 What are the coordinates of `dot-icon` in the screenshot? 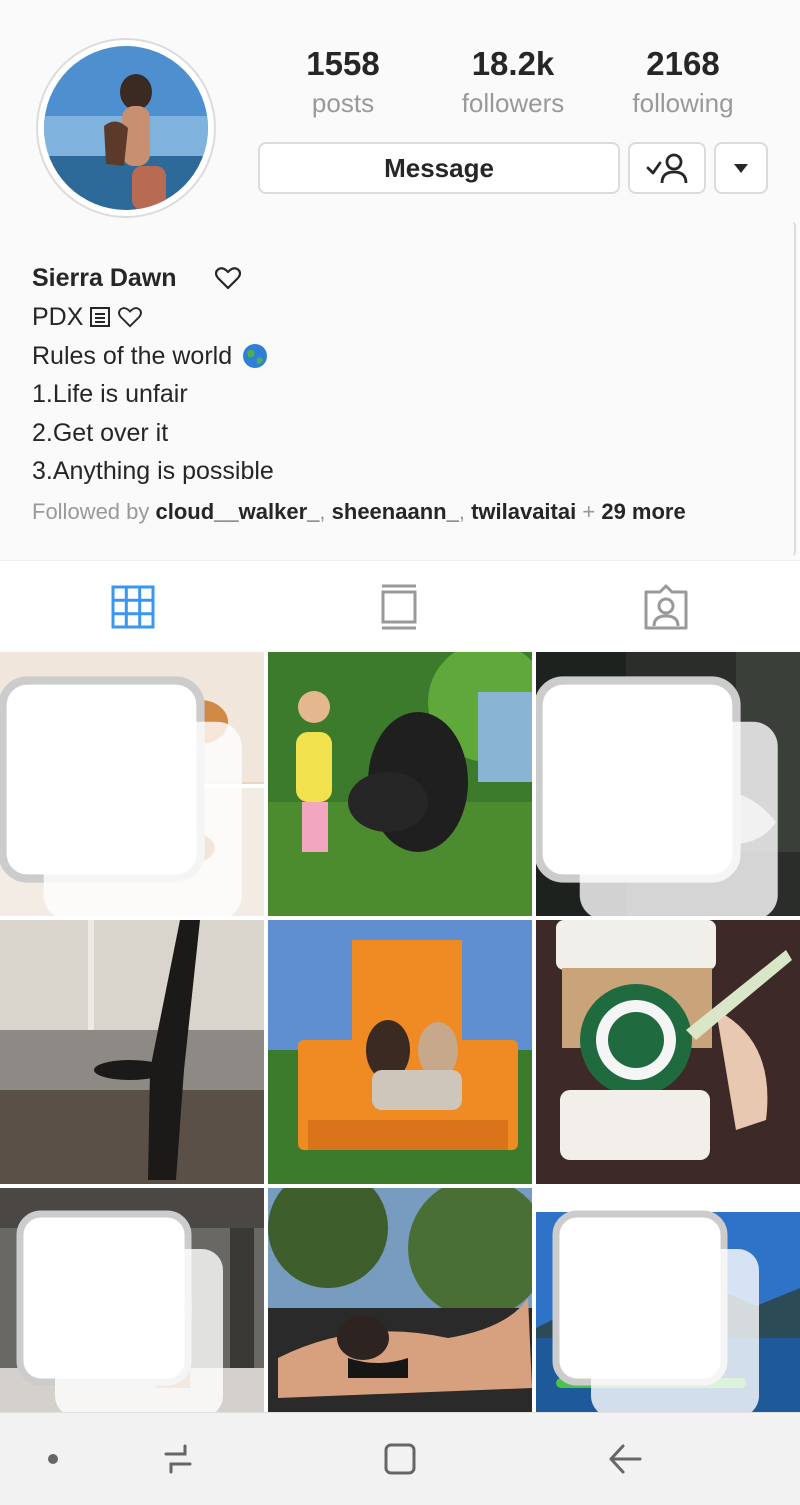 It's located at (53, 1459).